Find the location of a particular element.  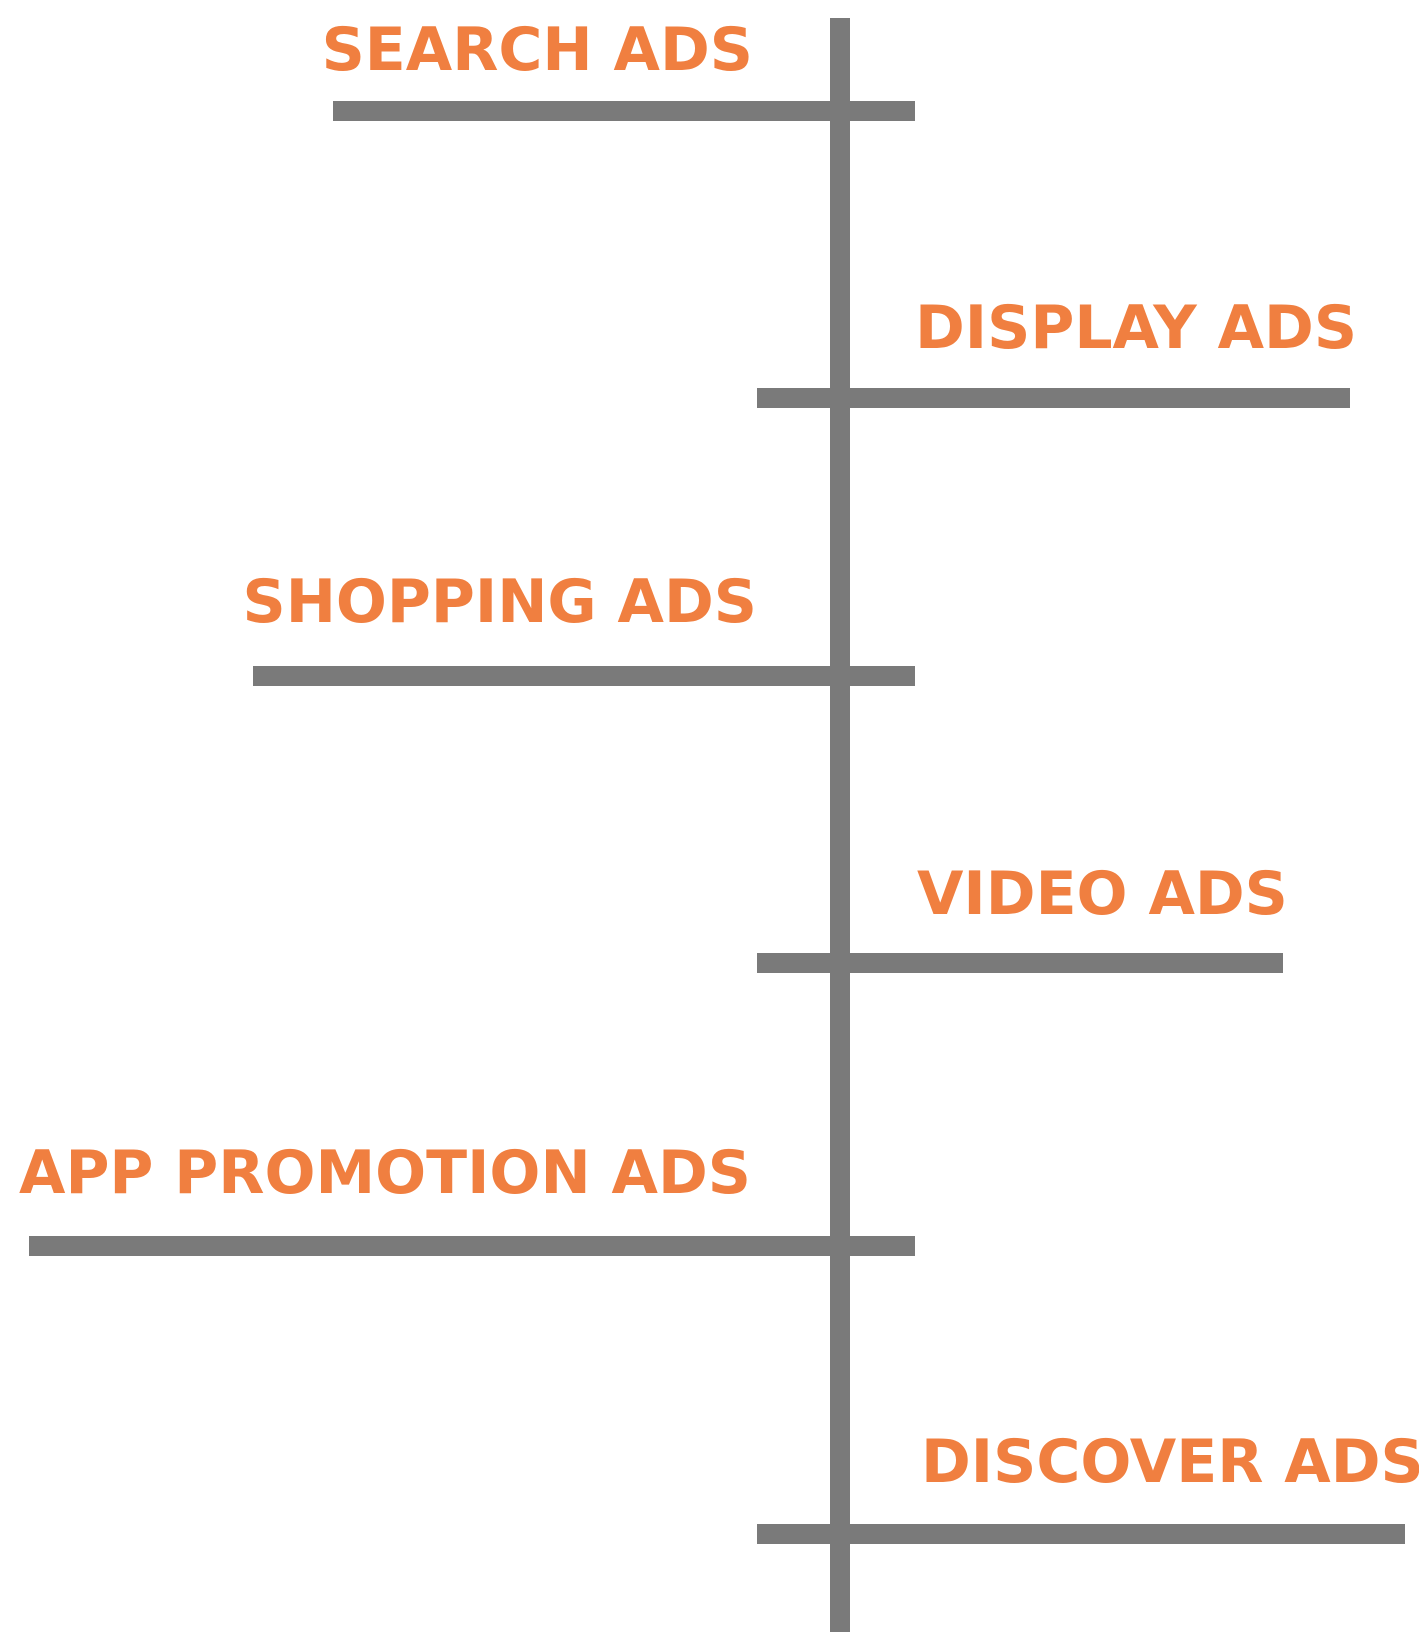

label-discover-ads: DISCOVER ADS is located at coordinates (1170, 1462).